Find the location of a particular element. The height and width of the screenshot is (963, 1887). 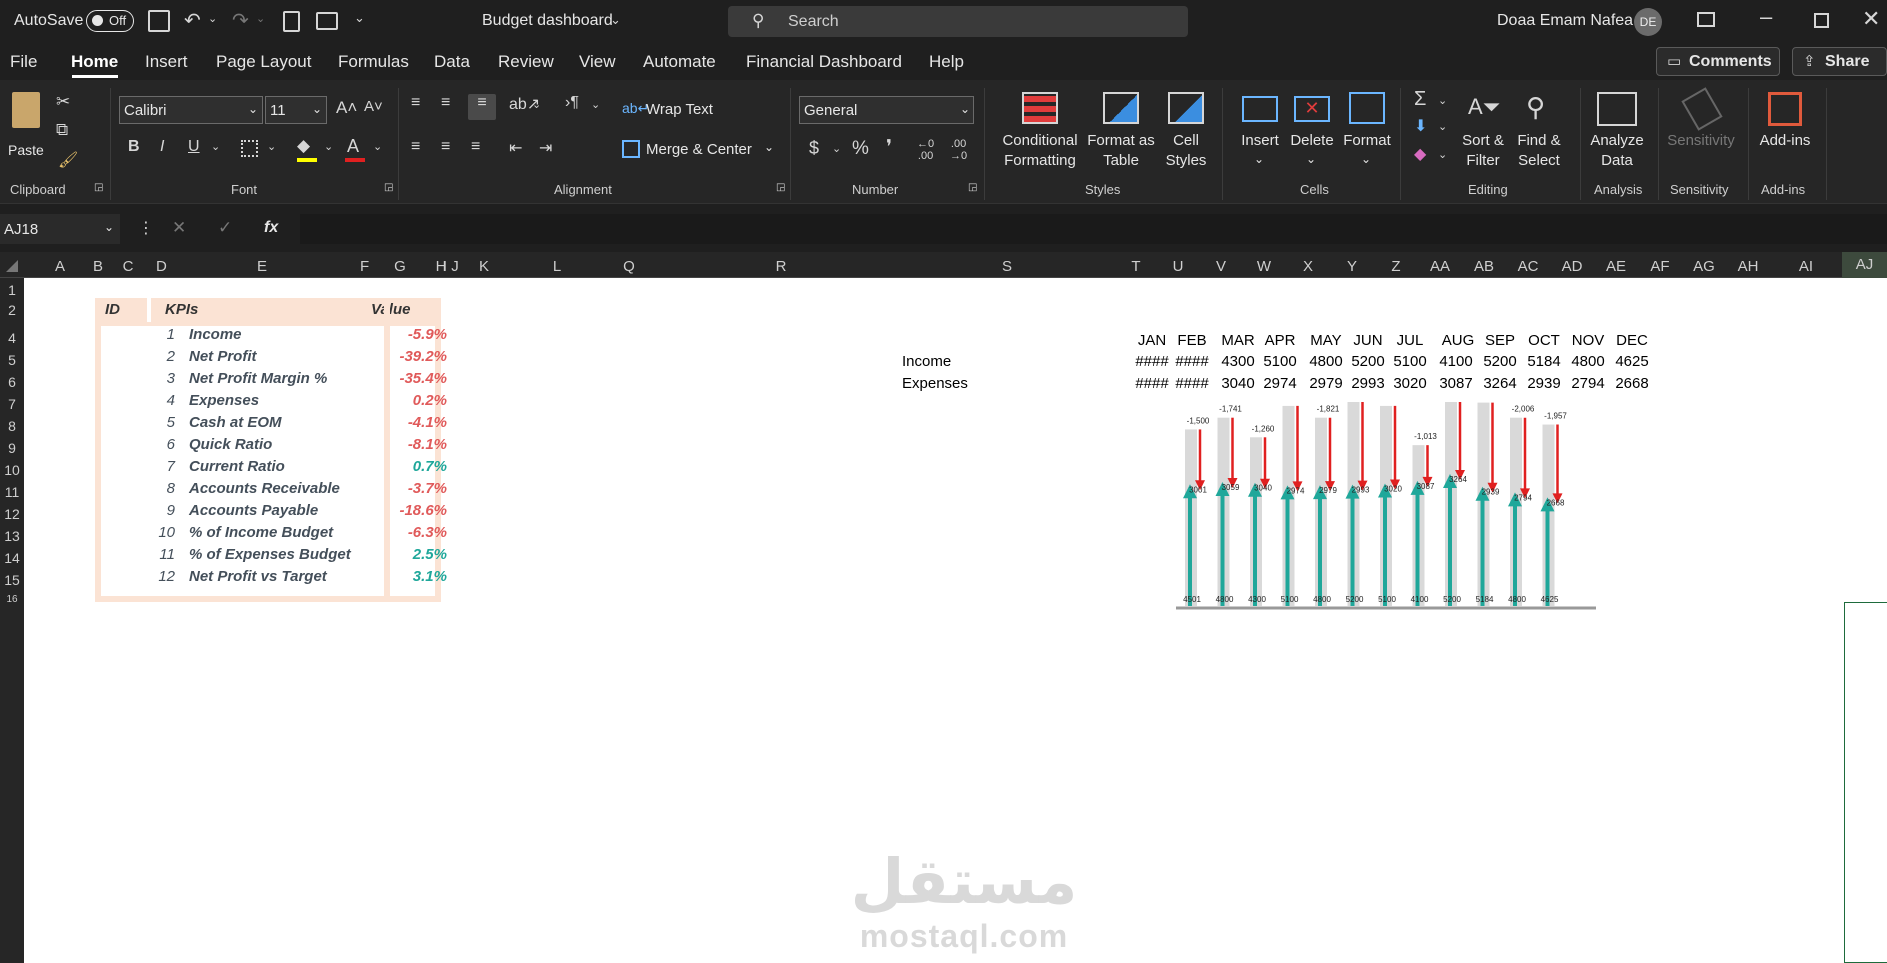

font-color-icon: A is located at coordinates (355, 149).